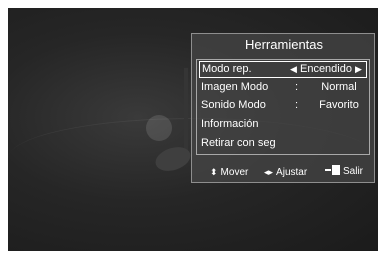 Image resolution: width=387 pixels, height=259 pixels. Describe the element at coordinates (214, 172) in the screenshot. I see `up-down-arrows-icon: ⬍` at that location.